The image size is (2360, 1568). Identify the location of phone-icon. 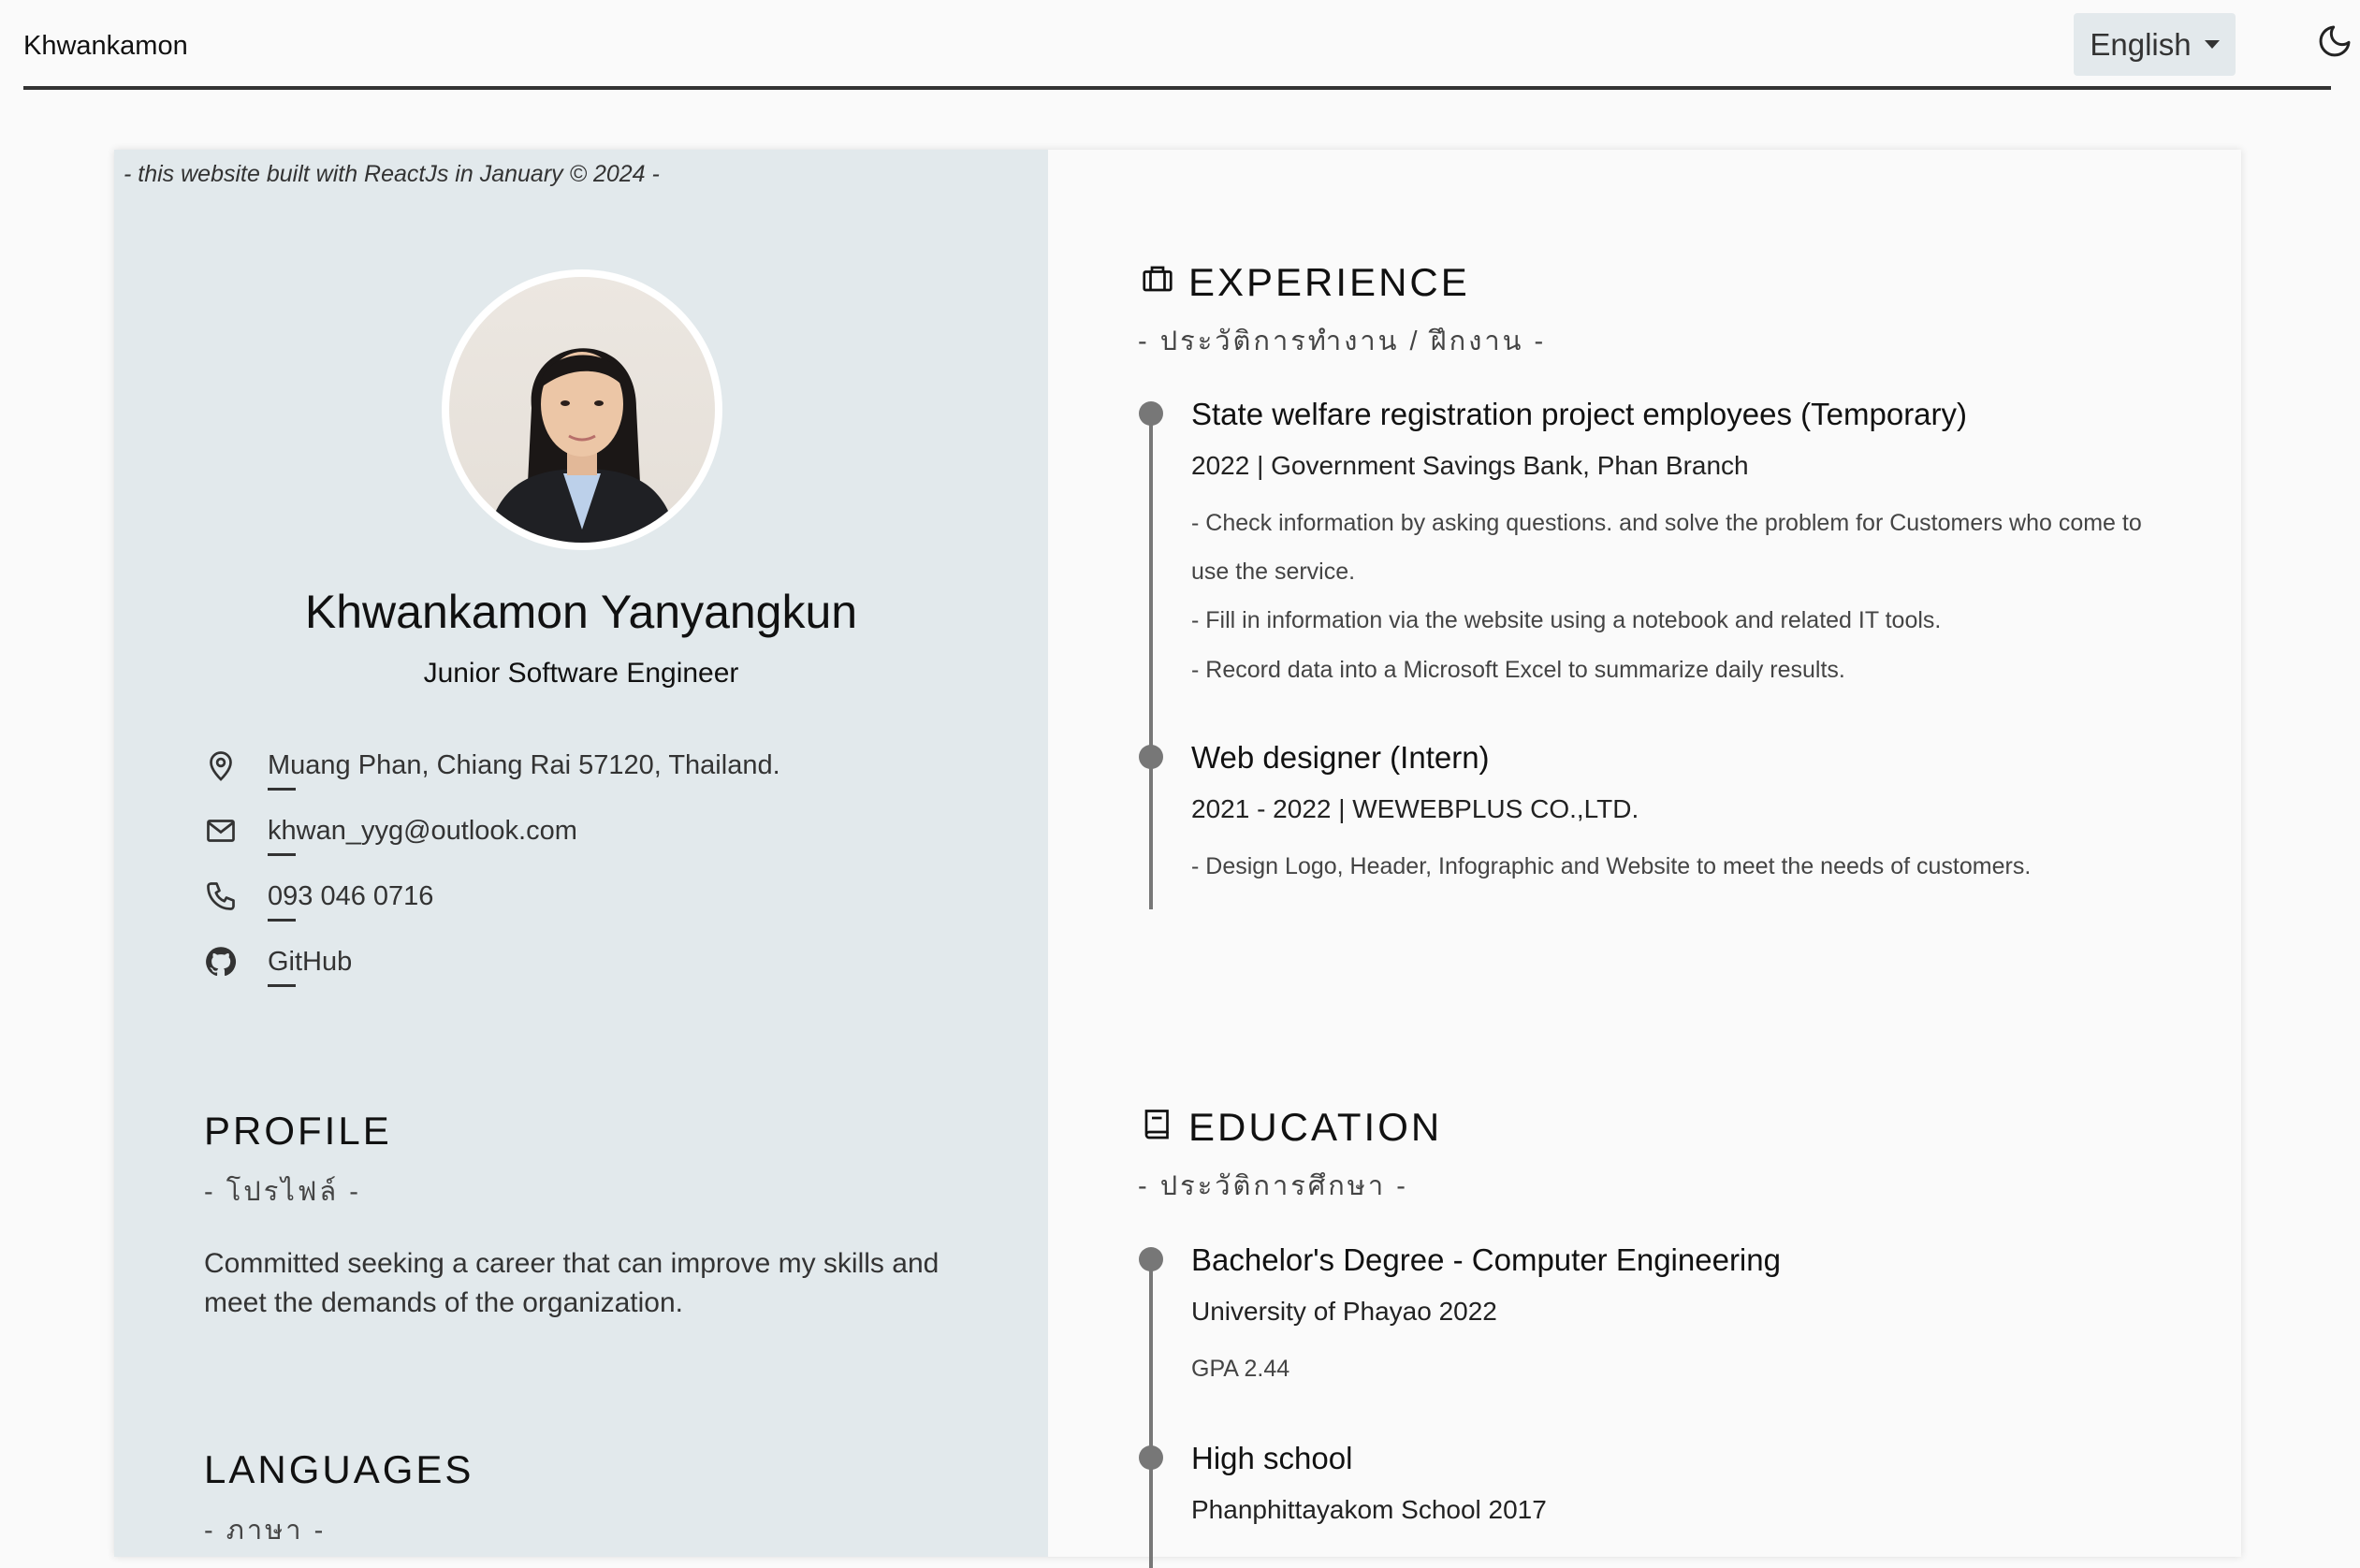
(221, 896).